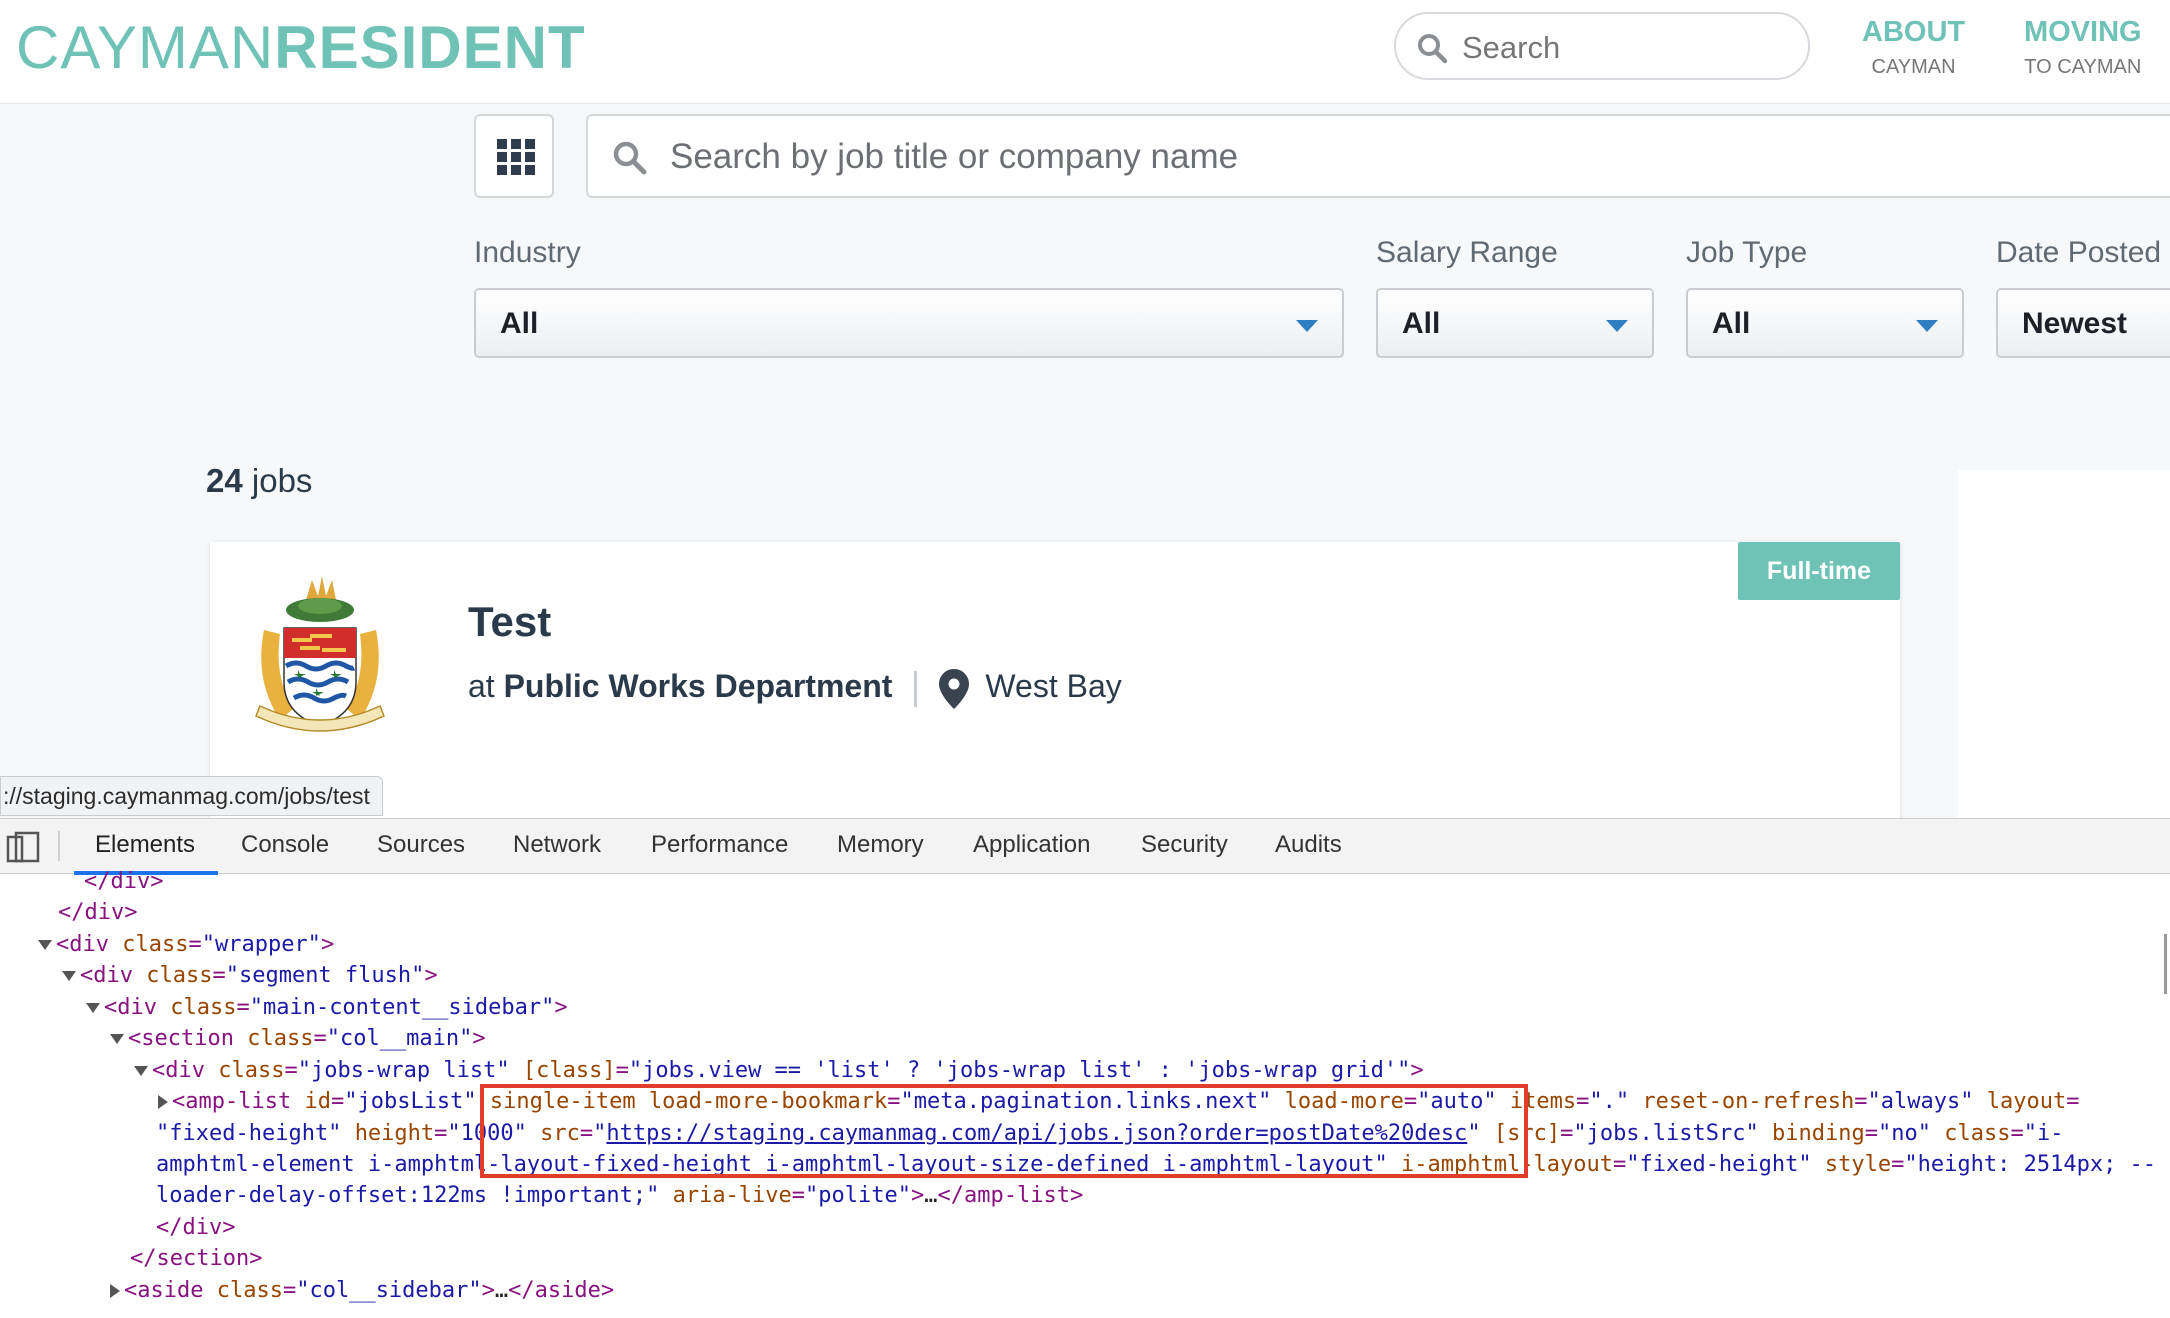  What do you see at coordinates (421, 845) in the screenshot?
I see `devtools-tab-sources: Sources` at bounding box center [421, 845].